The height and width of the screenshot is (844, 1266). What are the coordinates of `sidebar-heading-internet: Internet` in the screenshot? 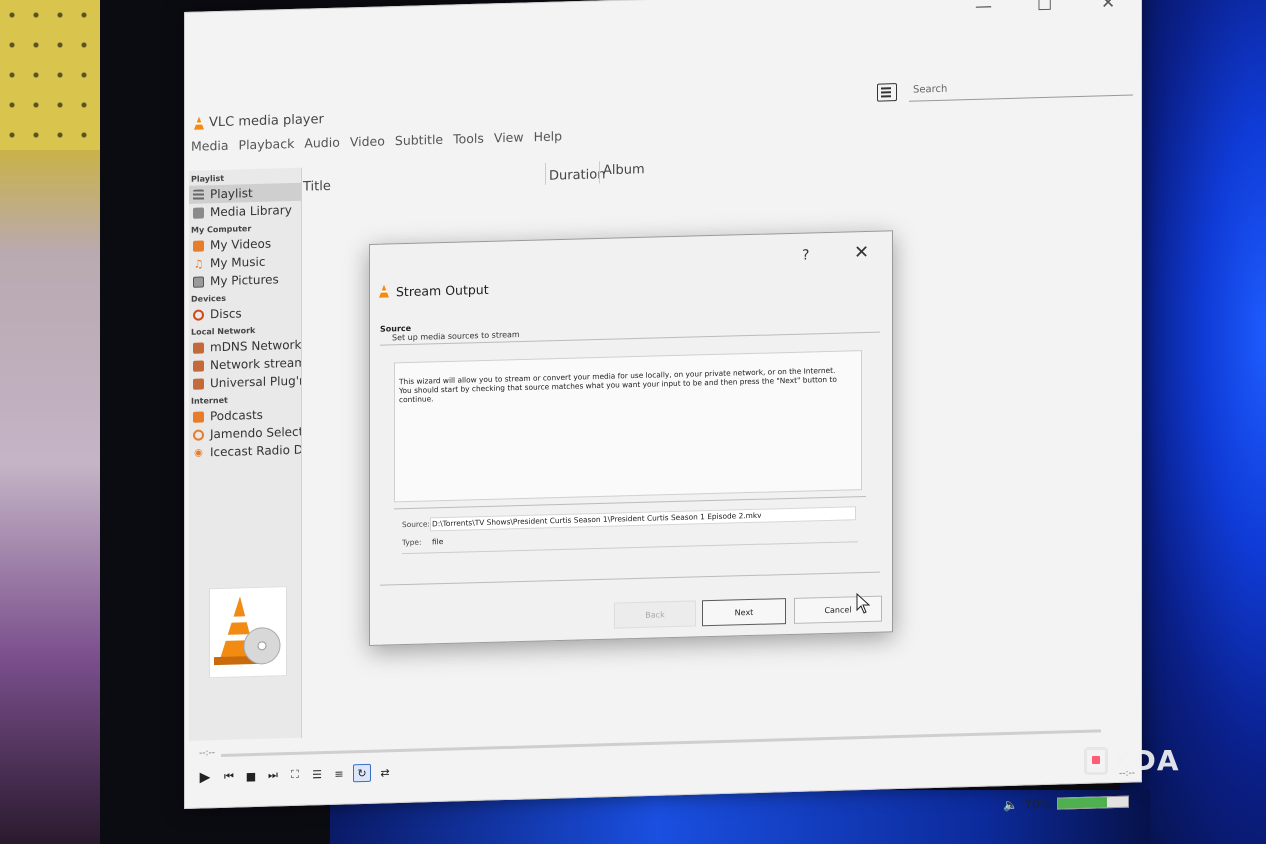 It's located at (209, 400).